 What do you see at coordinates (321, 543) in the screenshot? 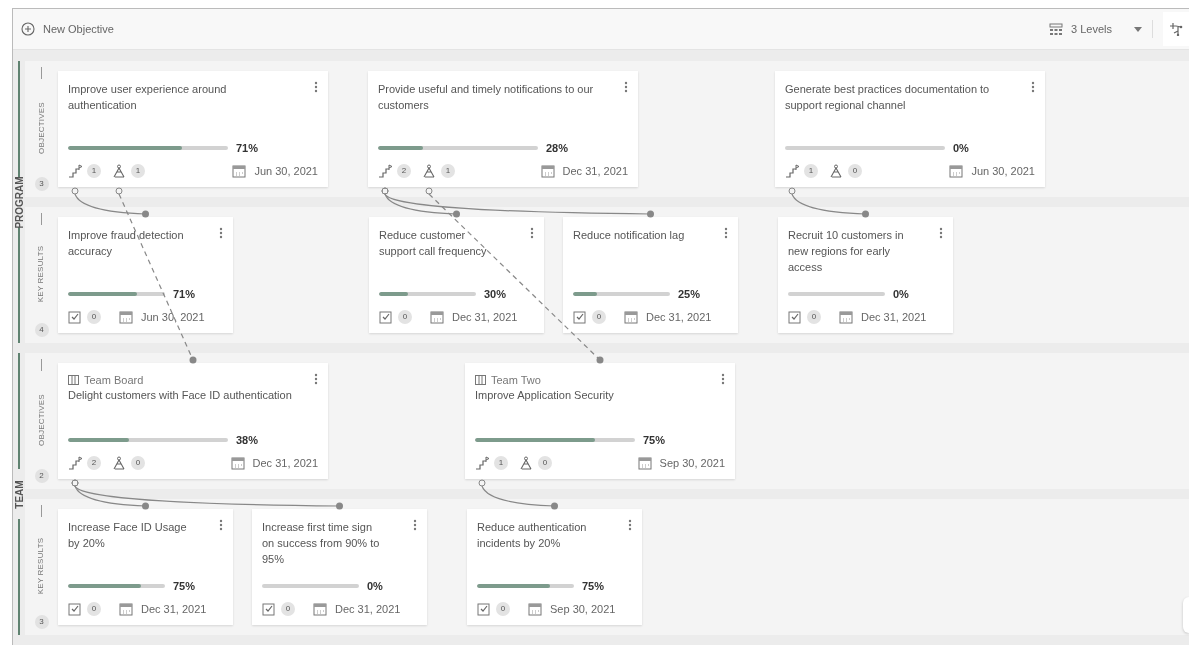
I see `card-title: Increase first time sign on success from 90% to 95%` at bounding box center [321, 543].